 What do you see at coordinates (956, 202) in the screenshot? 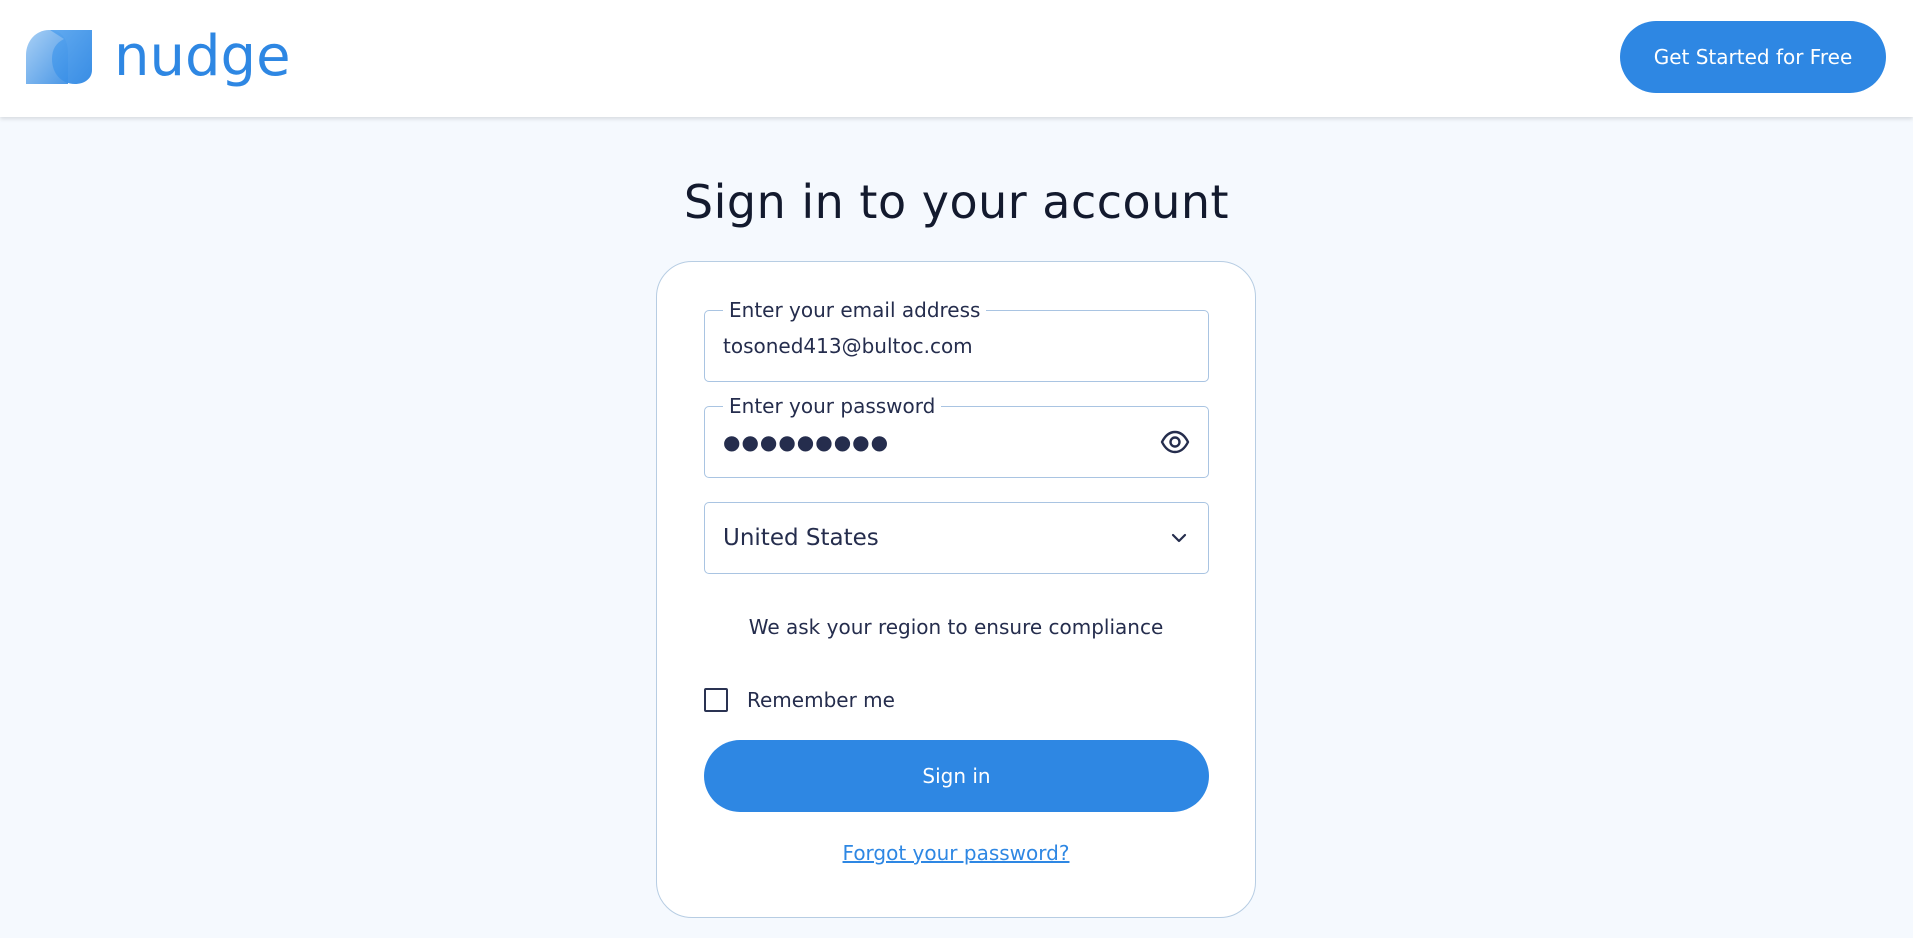
I see `page-title: Sign in to your account` at bounding box center [956, 202].